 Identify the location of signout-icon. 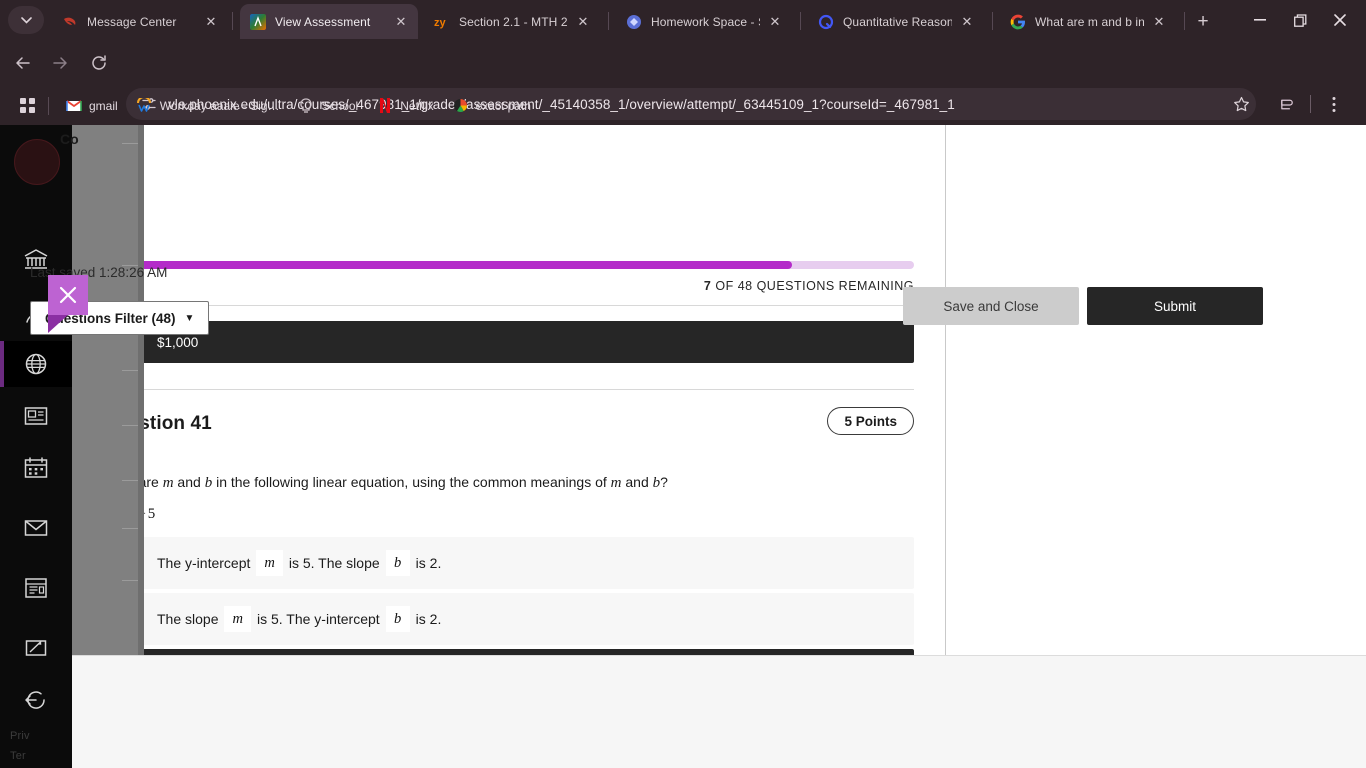
(35, 700).